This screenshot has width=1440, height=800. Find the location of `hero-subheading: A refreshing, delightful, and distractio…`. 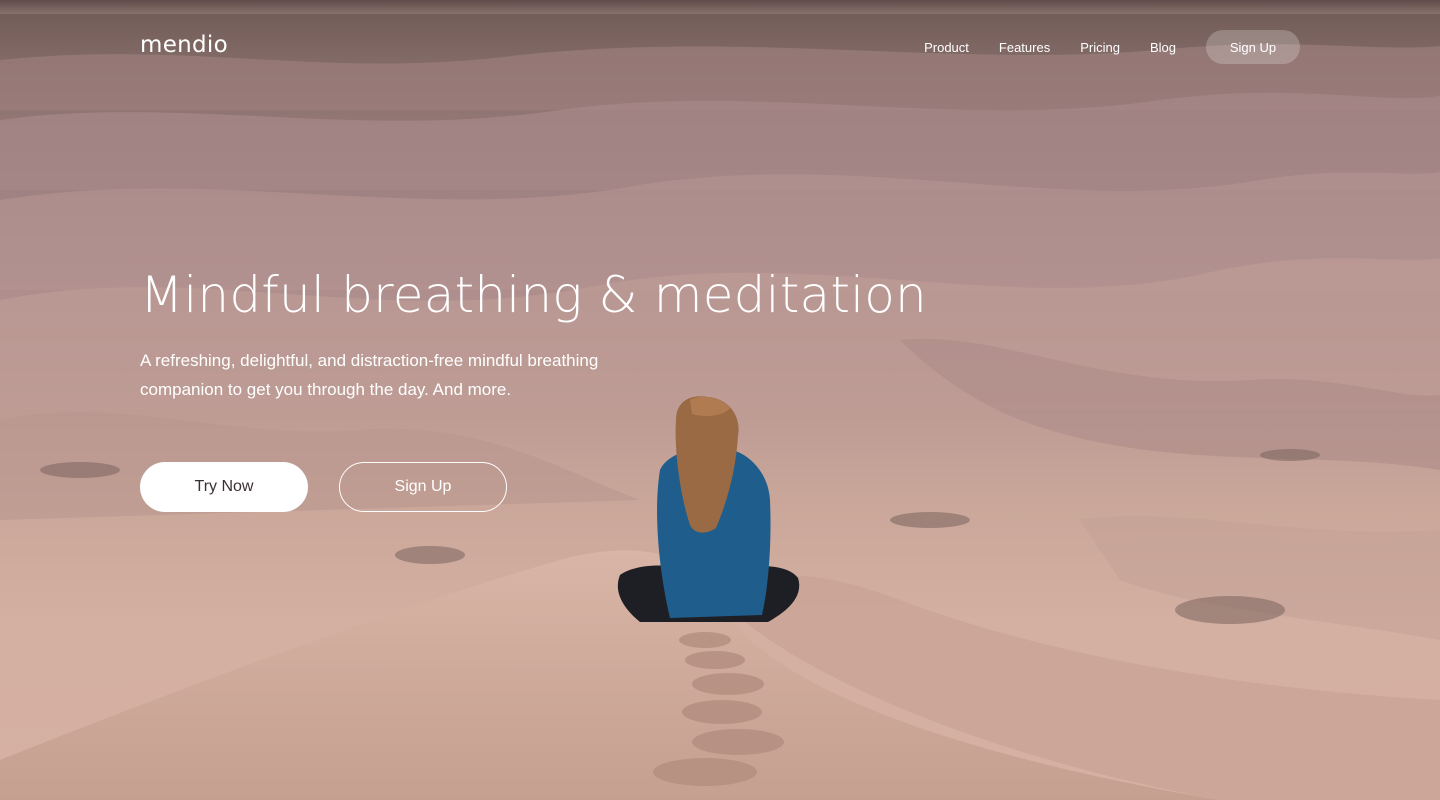

hero-subheading: A refreshing, delightful, and distractio… is located at coordinates (369, 375).